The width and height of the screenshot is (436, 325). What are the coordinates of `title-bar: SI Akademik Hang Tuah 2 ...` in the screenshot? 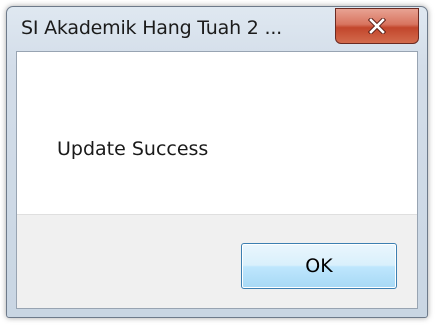 It's located at (217, 29).